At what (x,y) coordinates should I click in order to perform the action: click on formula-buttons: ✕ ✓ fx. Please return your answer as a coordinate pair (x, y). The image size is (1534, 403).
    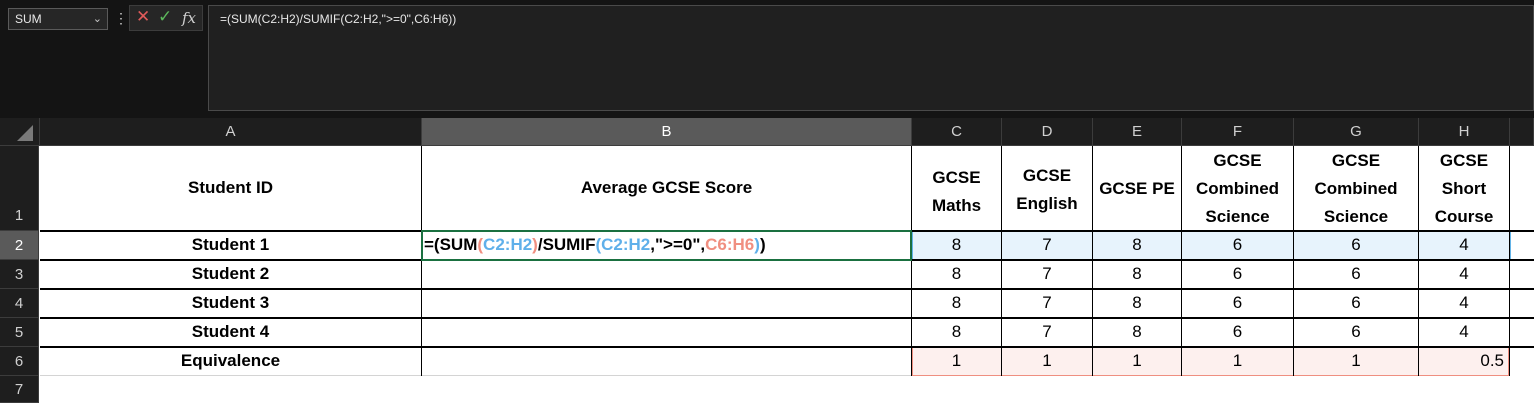
    Looking at the image, I should click on (166, 18).